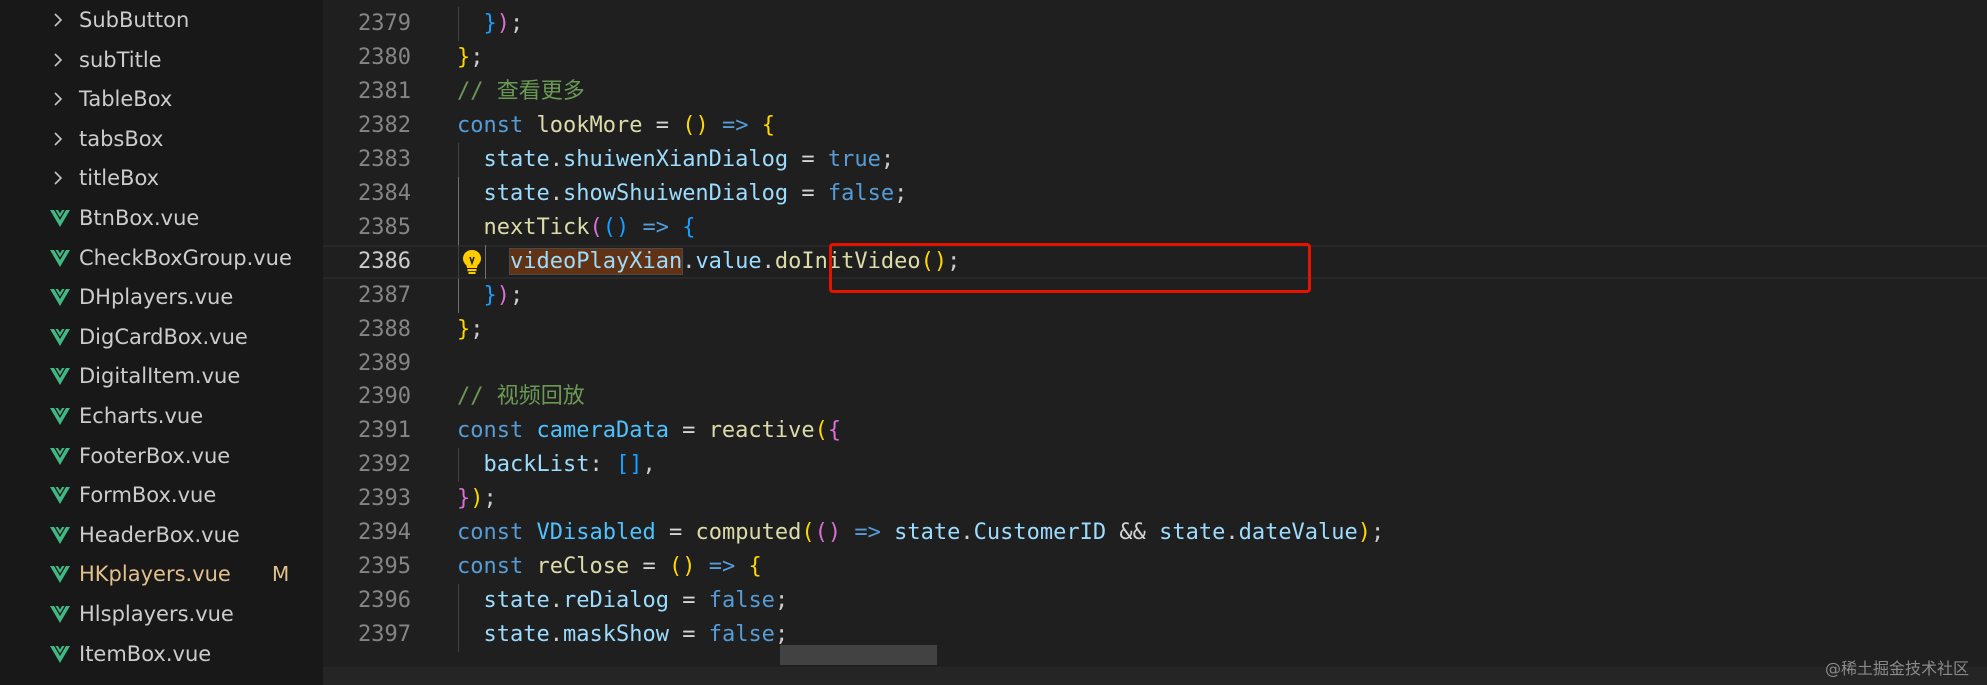 Image resolution: width=1987 pixels, height=685 pixels. Describe the element at coordinates (161, 297) in the screenshot. I see `explorer-file: DHplayers.vue` at that location.